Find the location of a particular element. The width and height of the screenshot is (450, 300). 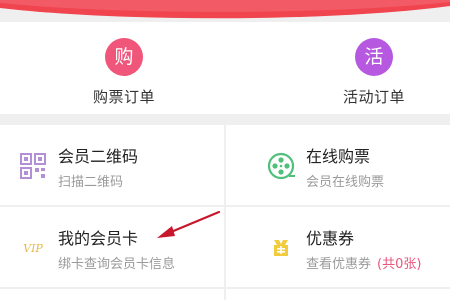

ticket-orders-button: 购 购票订单 is located at coordinates (124, 72).